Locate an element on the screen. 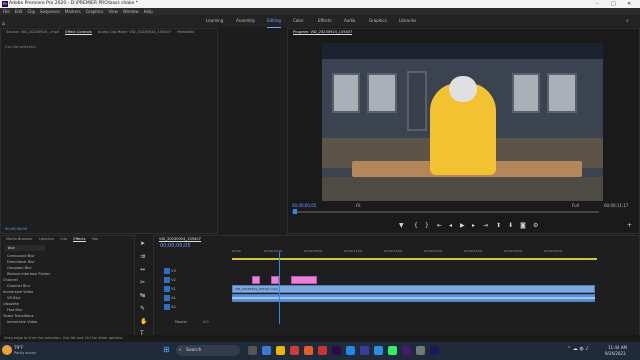 This screenshot has height=360, width=640. razor-tool-icon: ✂ is located at coordinates (142, 282).